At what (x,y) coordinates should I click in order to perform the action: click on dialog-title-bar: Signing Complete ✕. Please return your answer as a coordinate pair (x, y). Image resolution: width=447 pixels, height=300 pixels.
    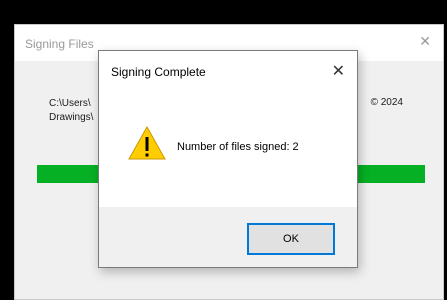
    Looking at the image, I should click on (228, 73).